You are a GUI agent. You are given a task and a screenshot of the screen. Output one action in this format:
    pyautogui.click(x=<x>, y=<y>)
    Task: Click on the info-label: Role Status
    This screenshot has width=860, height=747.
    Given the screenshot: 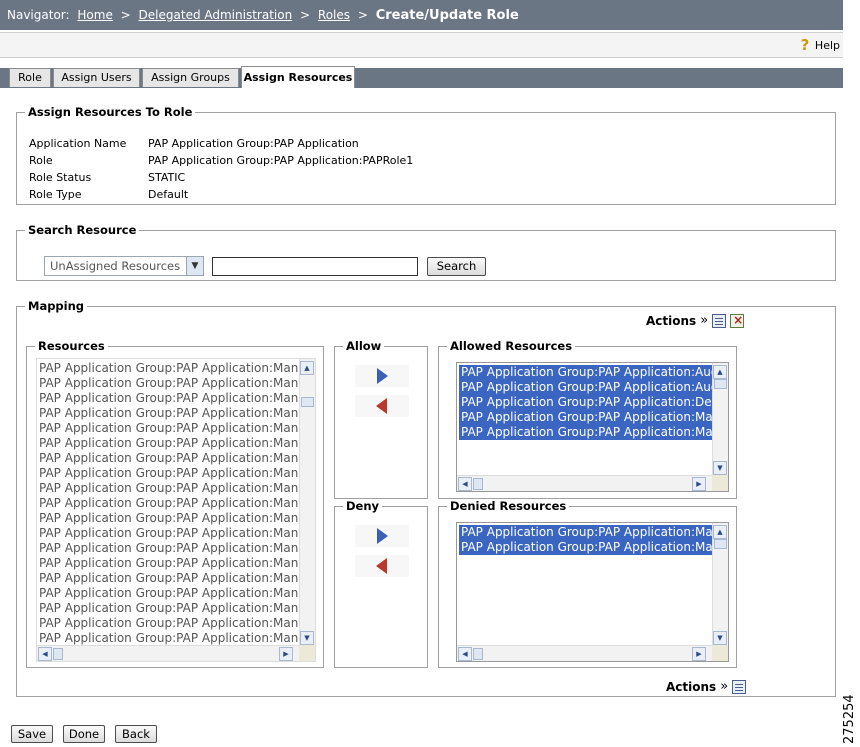 What is the action you would take?
    pyautogui.click(x=60, y=177)
    